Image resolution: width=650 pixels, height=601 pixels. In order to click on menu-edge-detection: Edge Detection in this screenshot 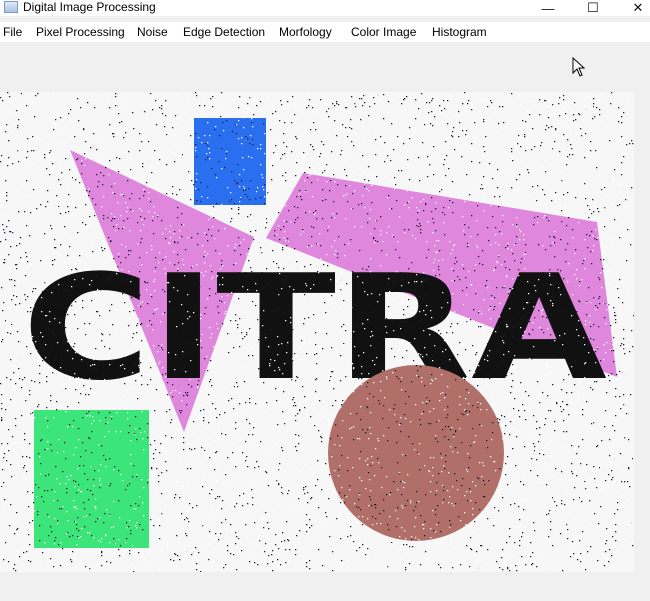, I will do `click(224, 32)`.